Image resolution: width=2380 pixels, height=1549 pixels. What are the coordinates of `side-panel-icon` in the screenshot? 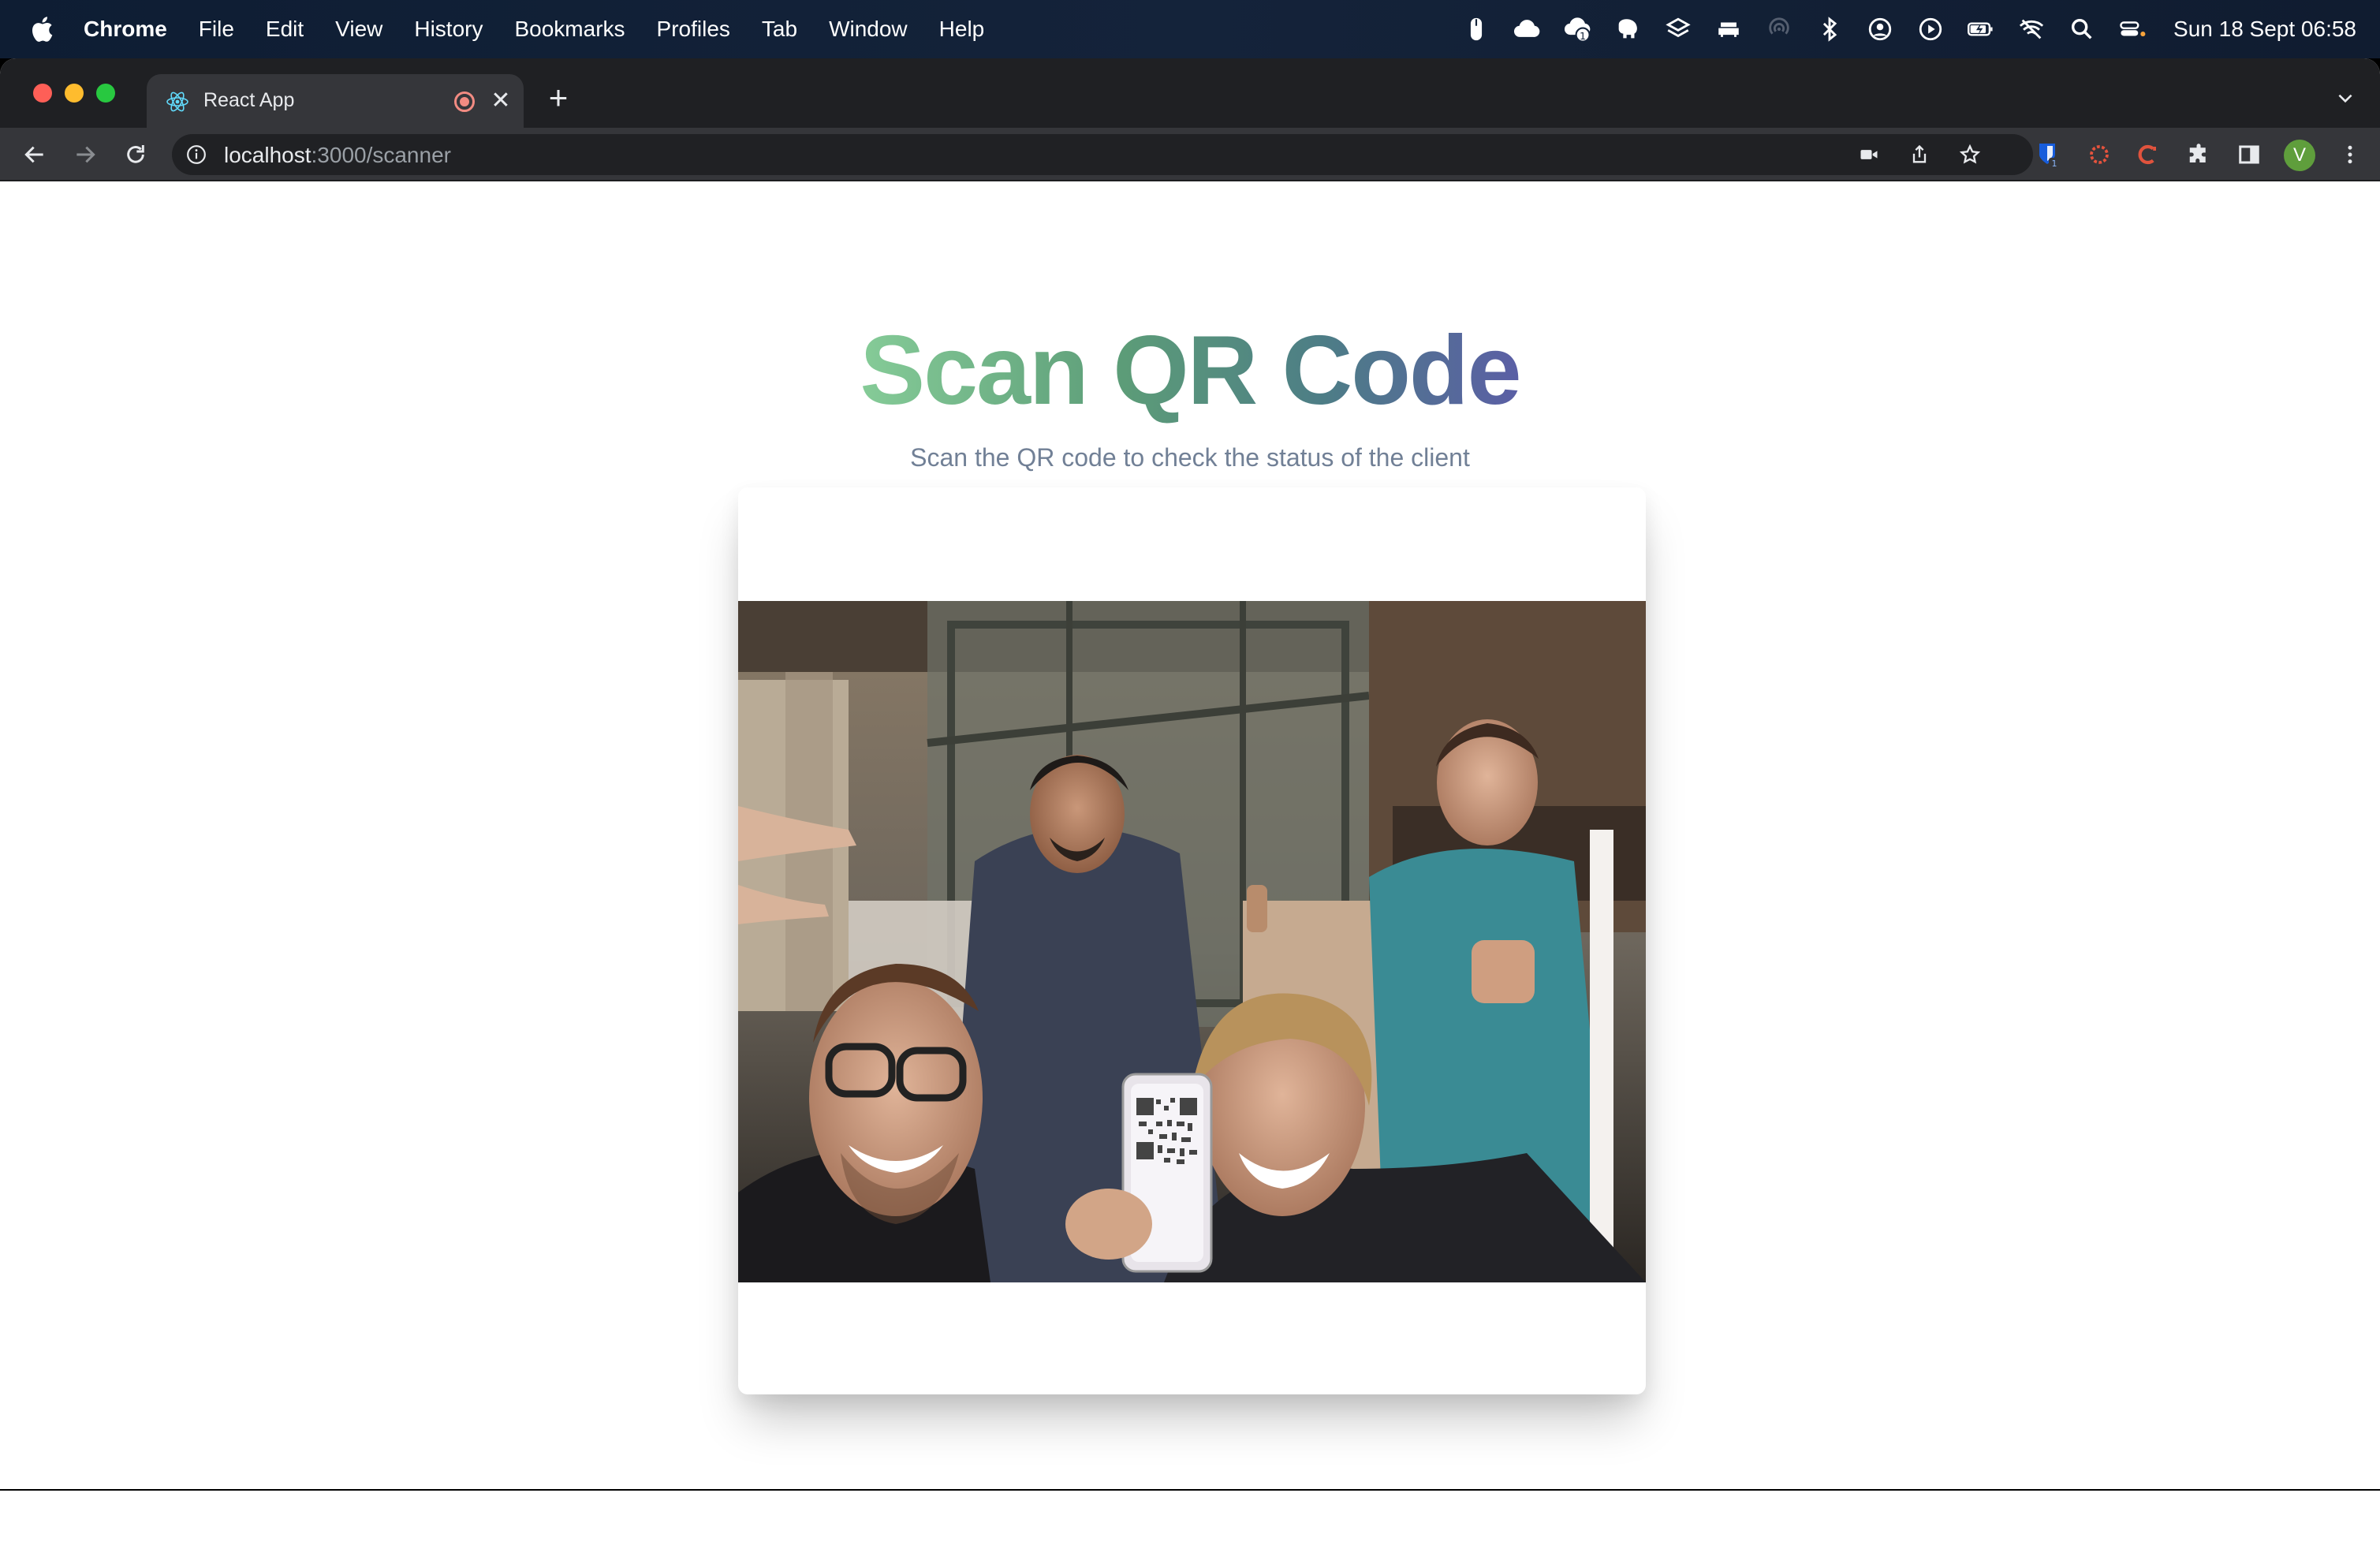 It's located at (2249, 154).